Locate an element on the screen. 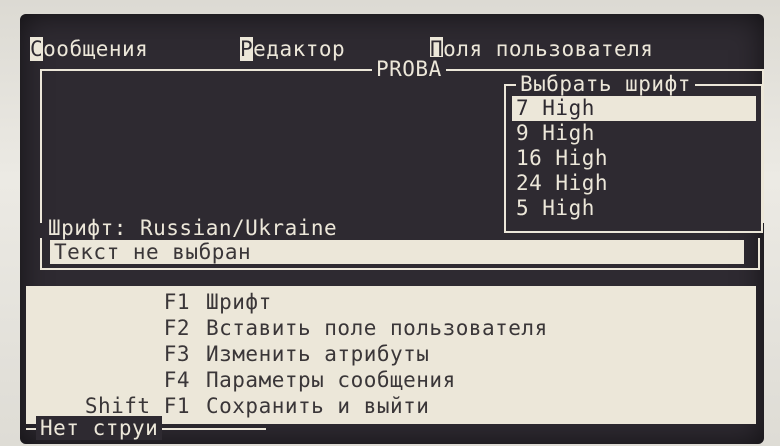 The width and height of the screenshot is (780, 446). key-label: F2 is located at coordinates (176, 328).